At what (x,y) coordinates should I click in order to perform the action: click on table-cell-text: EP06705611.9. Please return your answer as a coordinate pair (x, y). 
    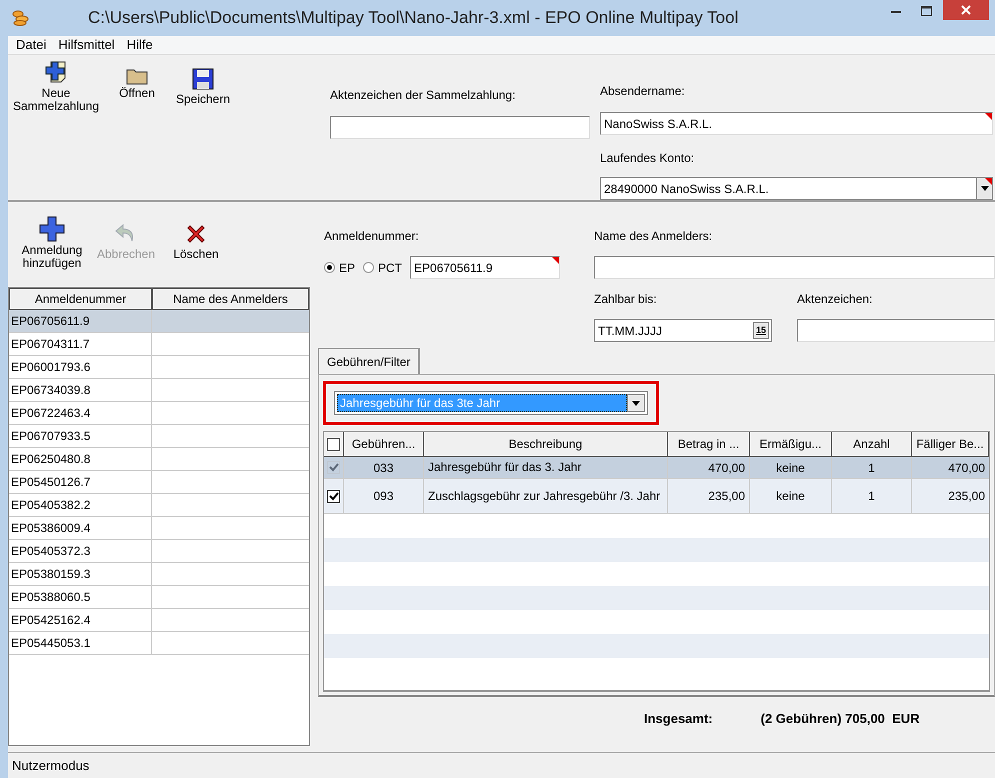
    Looking at the image, I should click on (50, 321).